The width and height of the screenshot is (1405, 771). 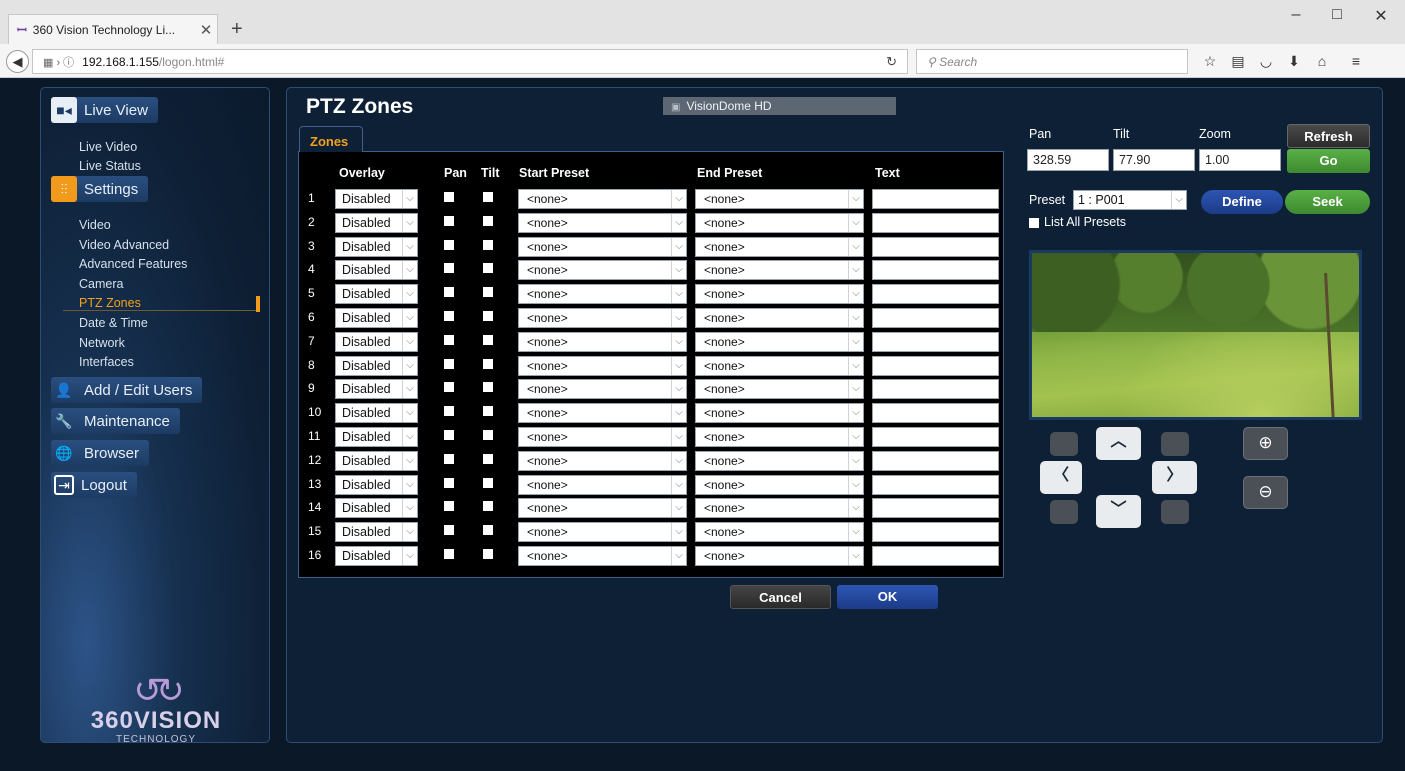 What do you see at coordinates (206, 30) in the screenshot?
I see `tab-close-icon: ✕` at bounding box center [206, 30].